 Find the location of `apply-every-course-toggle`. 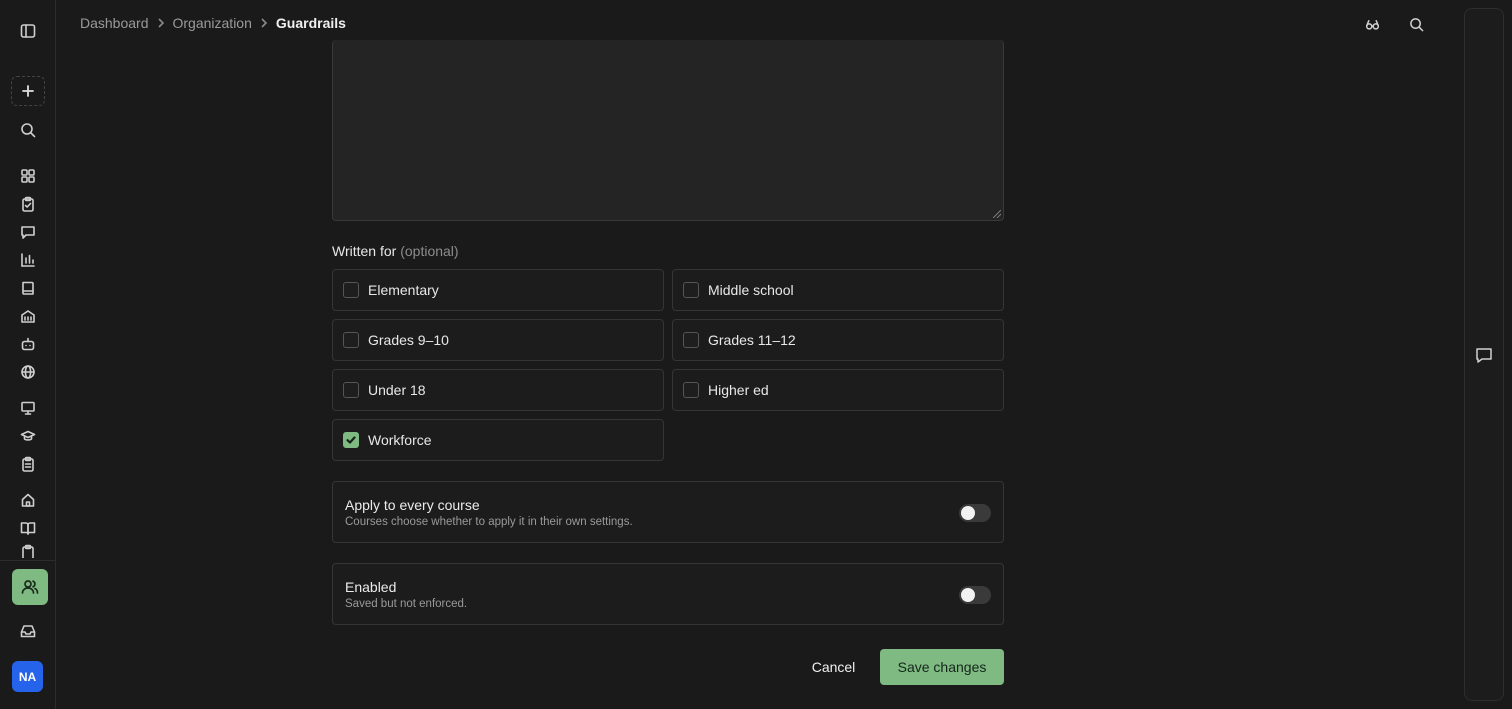

apply-every-course-toggle is located at coordinates (975, 513).